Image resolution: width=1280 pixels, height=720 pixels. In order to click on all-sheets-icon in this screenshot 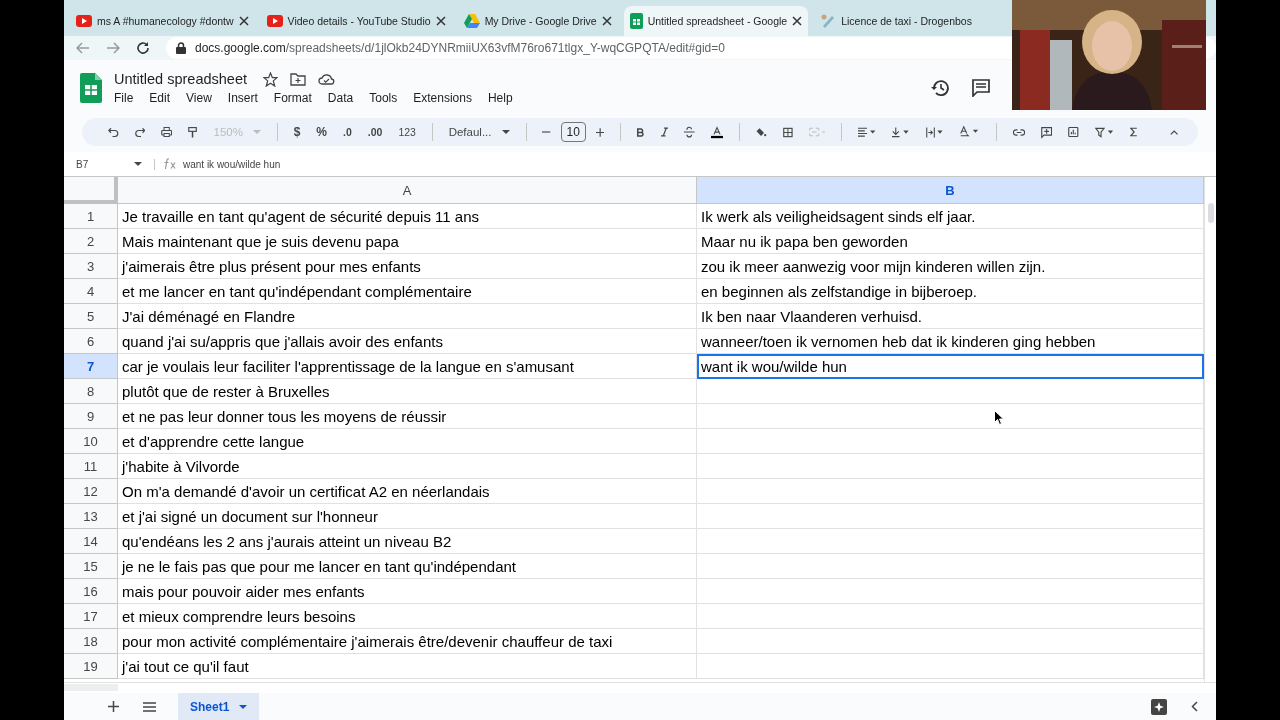, I will do `click(149, 706)`.